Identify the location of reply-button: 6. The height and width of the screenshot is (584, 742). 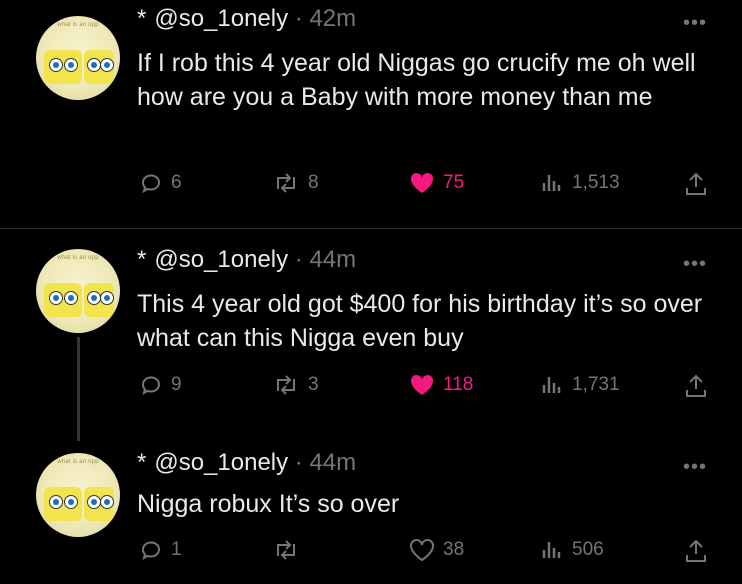
(160, 183).